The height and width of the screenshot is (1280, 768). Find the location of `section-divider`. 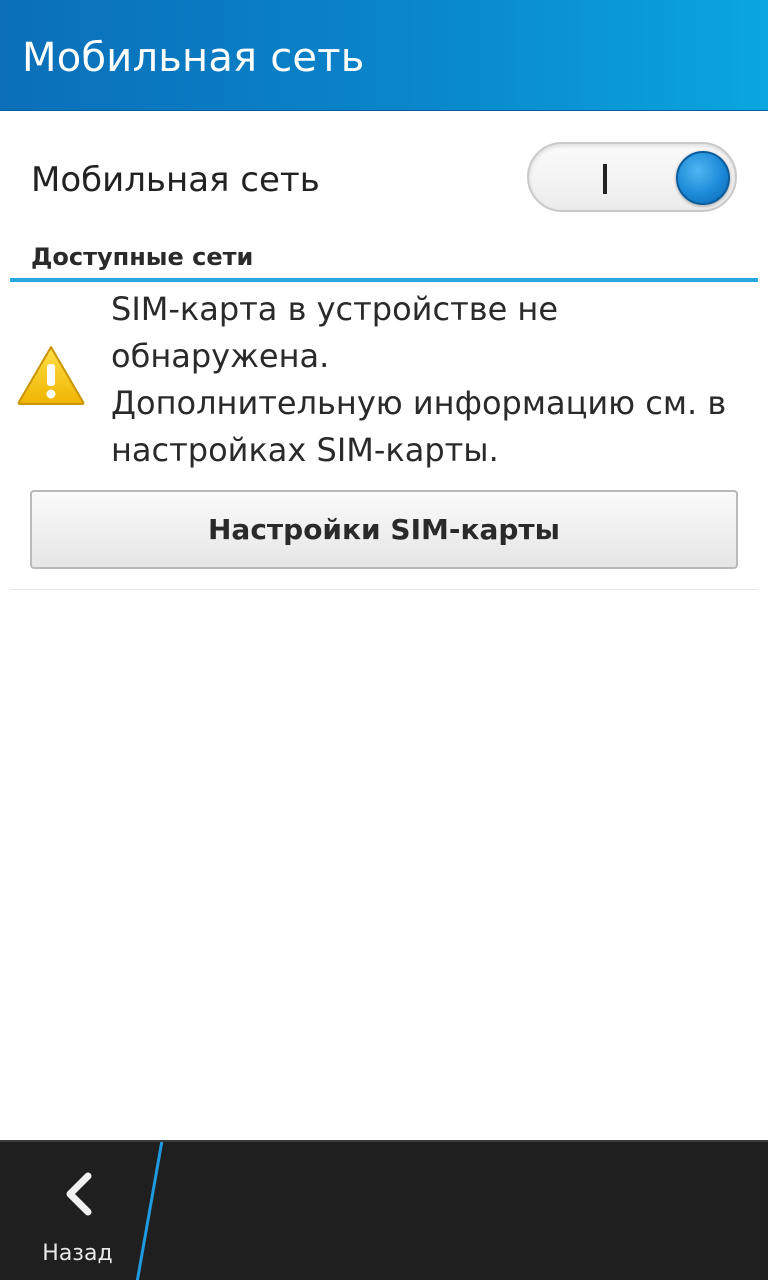

section-divider is located at coordinates (384, 280).